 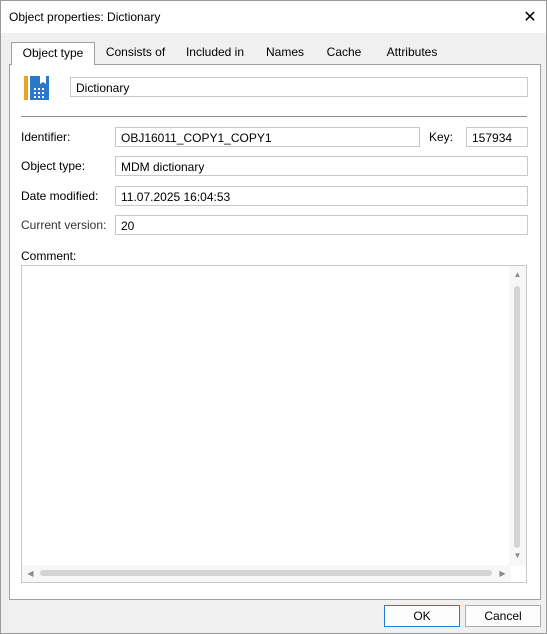 I want to click on object-type-label: Object type:, so click(x=53, y=166).